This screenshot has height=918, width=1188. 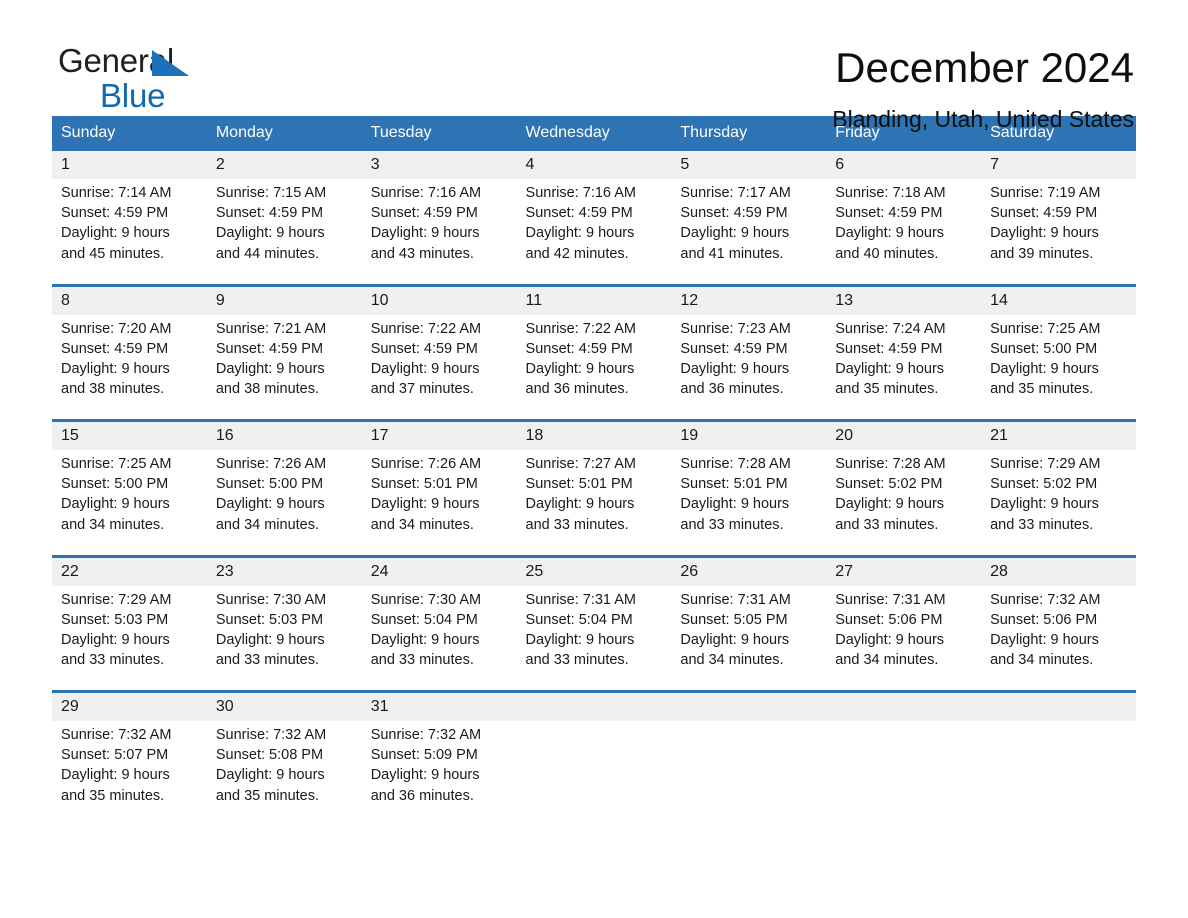 What do you see at coordinates (439, 299) in the screenshot?
I see `day-number: 10` at bounding box center [439, 299].